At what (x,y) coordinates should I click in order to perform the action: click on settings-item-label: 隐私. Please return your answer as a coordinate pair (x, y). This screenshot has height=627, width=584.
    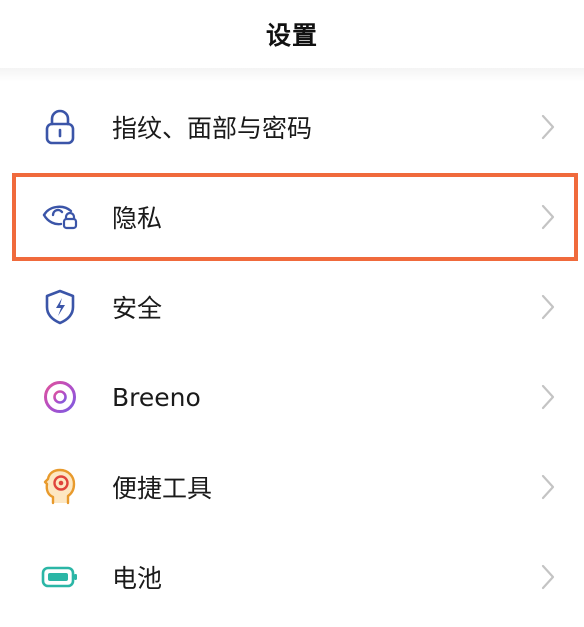
    Looking at the image, I should click on (137, 218).